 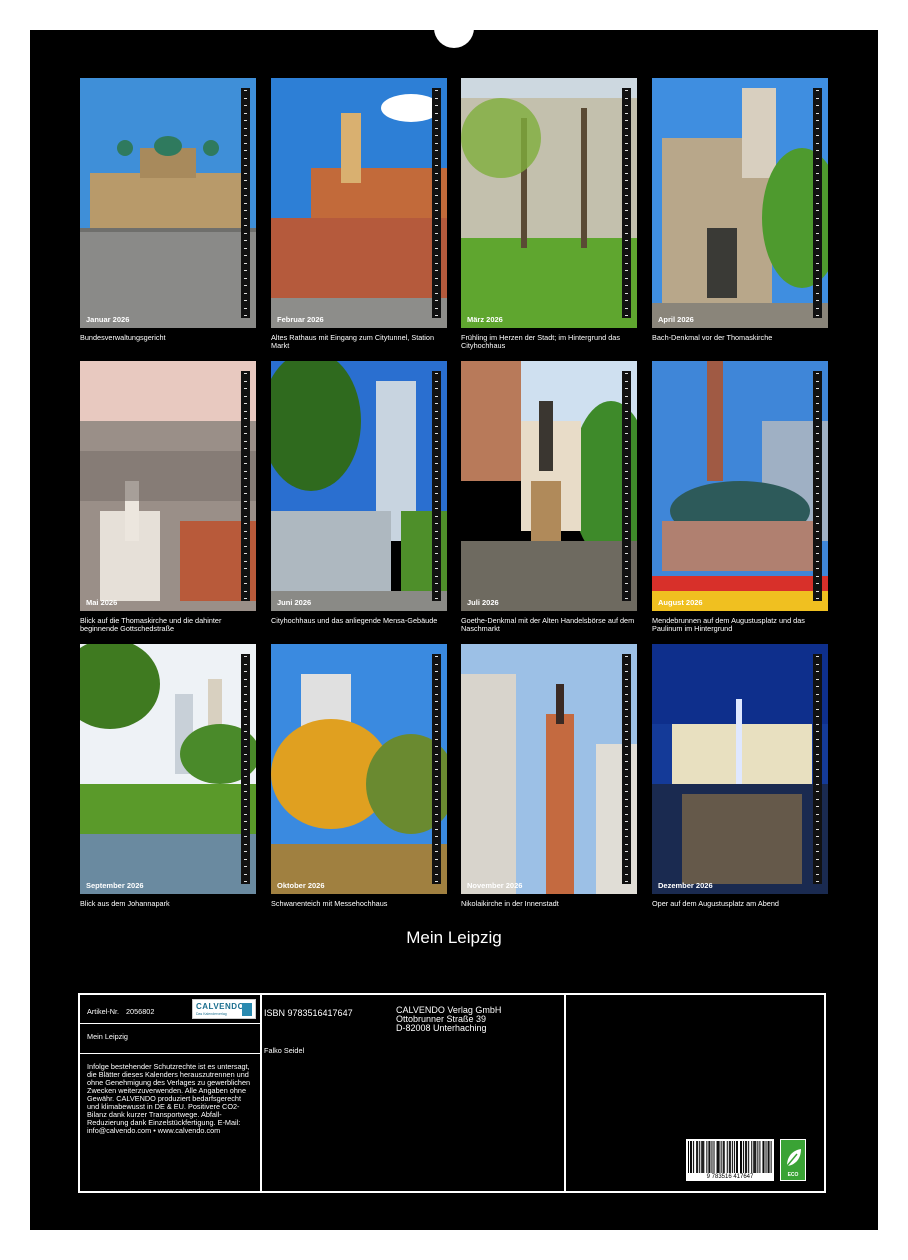 What do you see at coordinates (300, 319) in the screenshot?
I see `month-label: Februar 2026` at bounding box center [300, 319].